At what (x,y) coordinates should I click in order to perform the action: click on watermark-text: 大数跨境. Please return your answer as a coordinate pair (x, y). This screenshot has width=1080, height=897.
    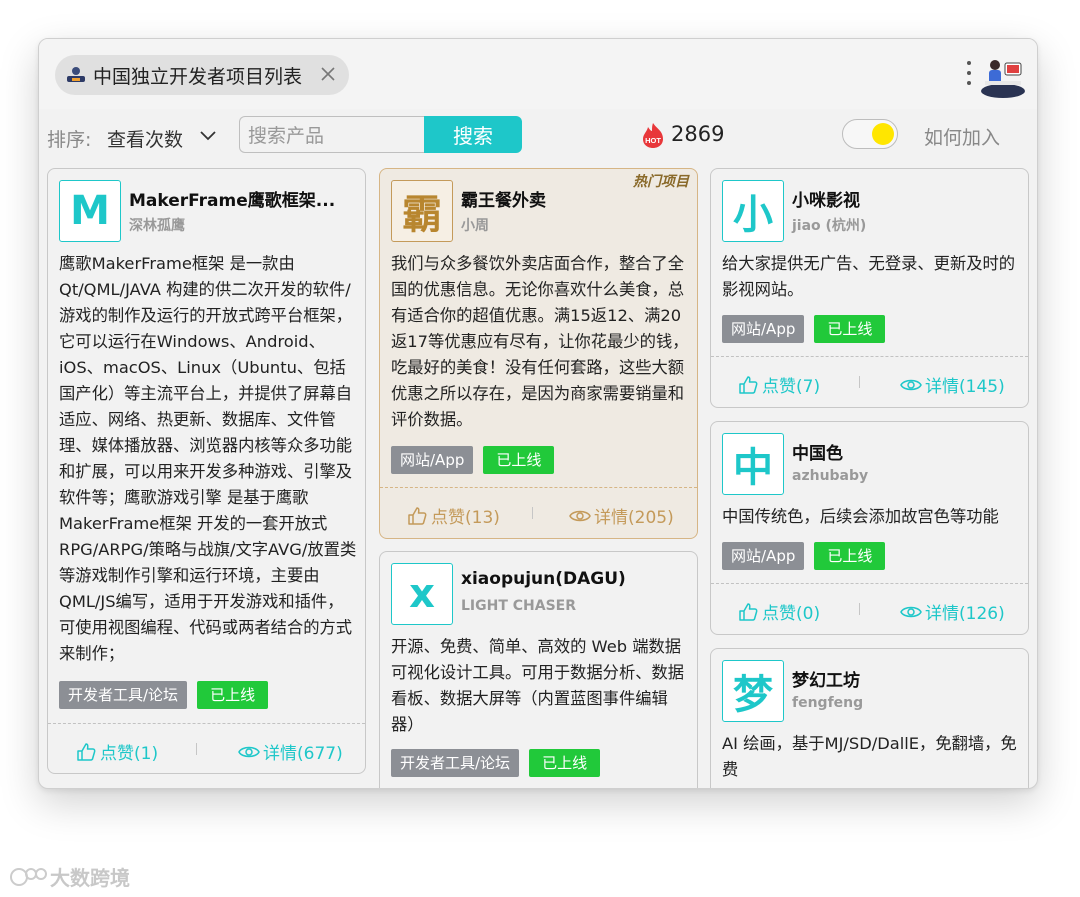
    Looking at the image, I should click on (90, 878).